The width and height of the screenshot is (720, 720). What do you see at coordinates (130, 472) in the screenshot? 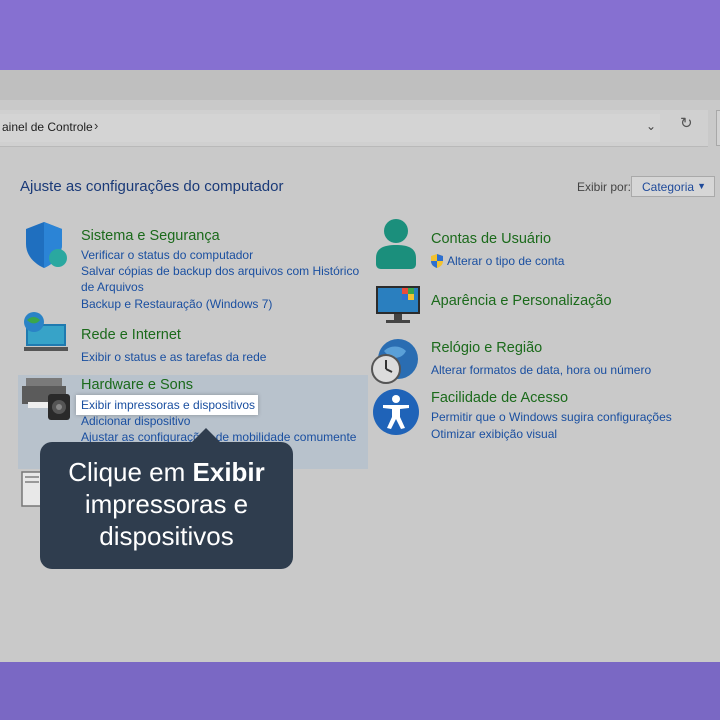
I see `tooltip-prefix: Clique em` at bounding box center [130, 472].